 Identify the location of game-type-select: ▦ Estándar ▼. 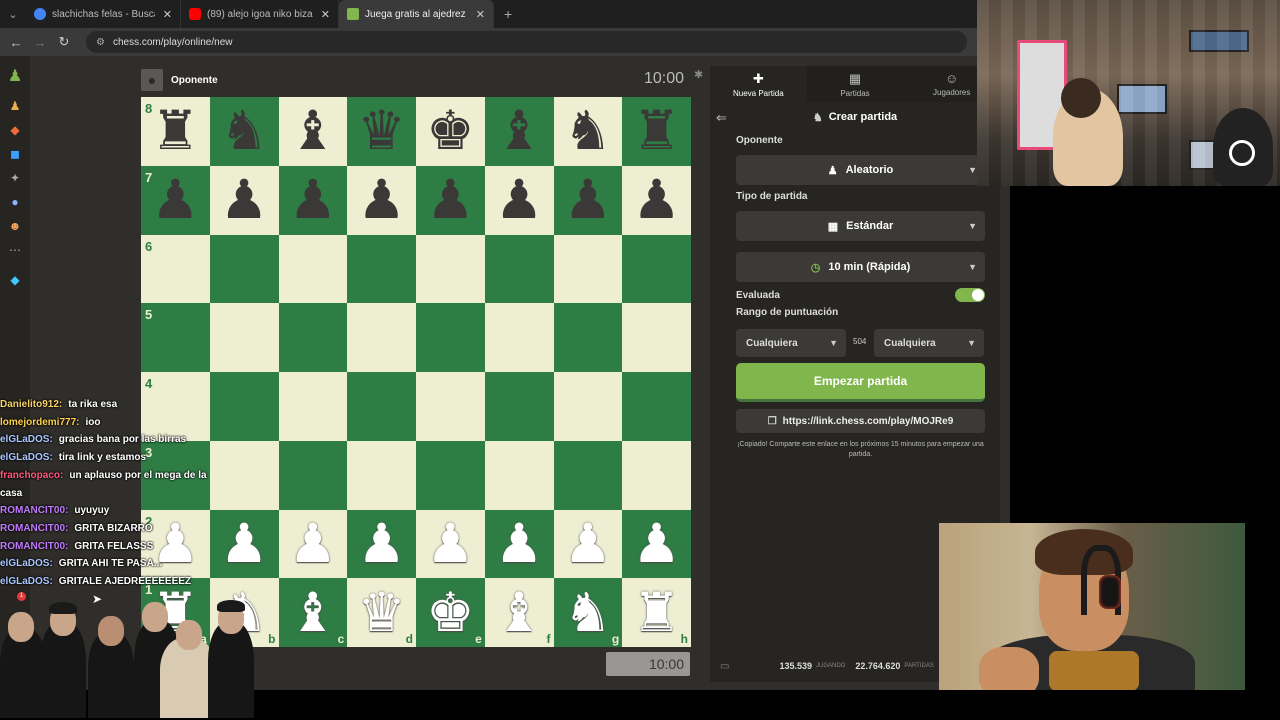
(860, 226).